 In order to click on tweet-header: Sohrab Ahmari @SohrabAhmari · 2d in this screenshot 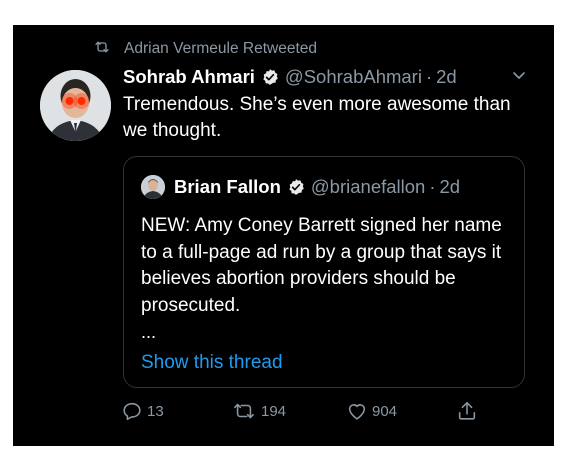, I will do `click(325, 77)`.